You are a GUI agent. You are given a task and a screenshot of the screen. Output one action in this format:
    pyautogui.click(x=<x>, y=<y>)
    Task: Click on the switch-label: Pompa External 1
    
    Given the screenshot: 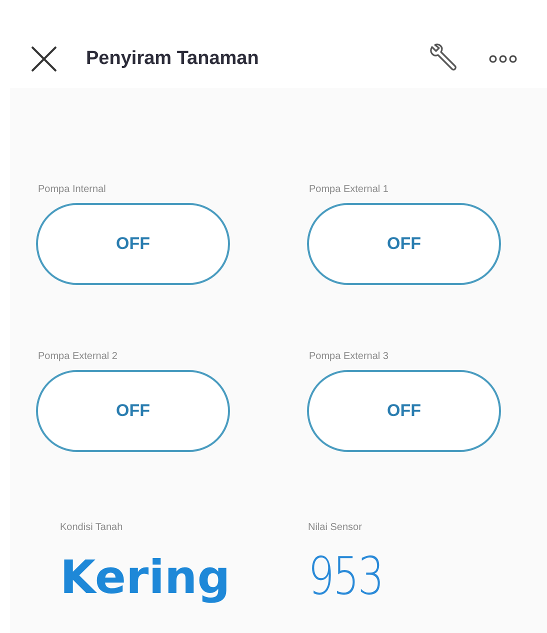 What is the action you would take?
    pyautogui.click(x=349, y=190)
    